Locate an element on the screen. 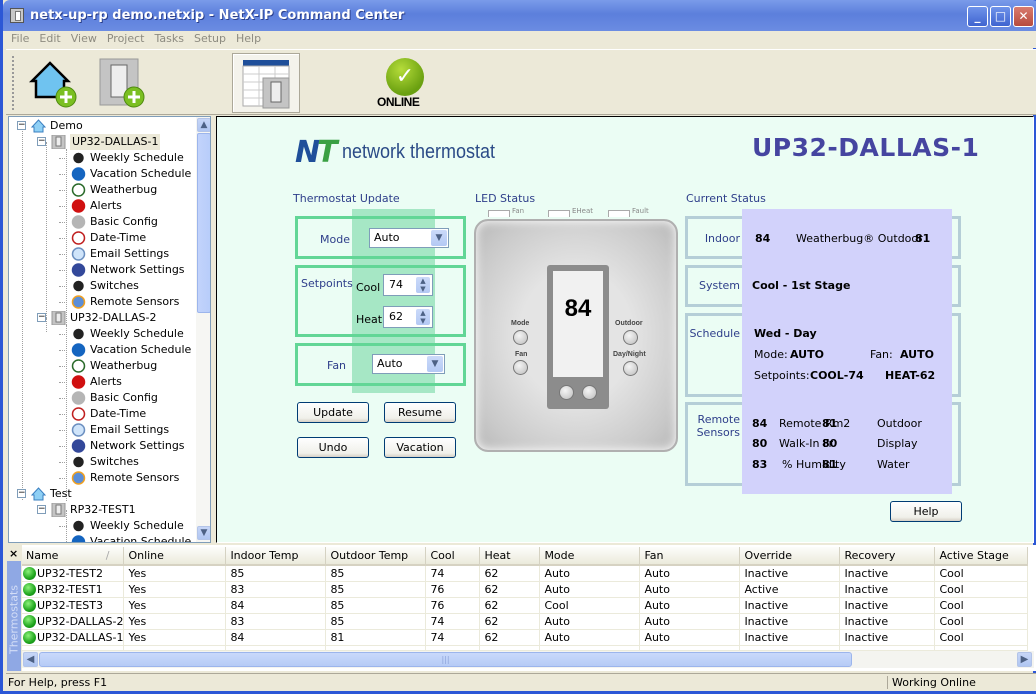 This screenshot has height=694, width=1036. menu-edit: Edit is located at coordinates (49, 38).